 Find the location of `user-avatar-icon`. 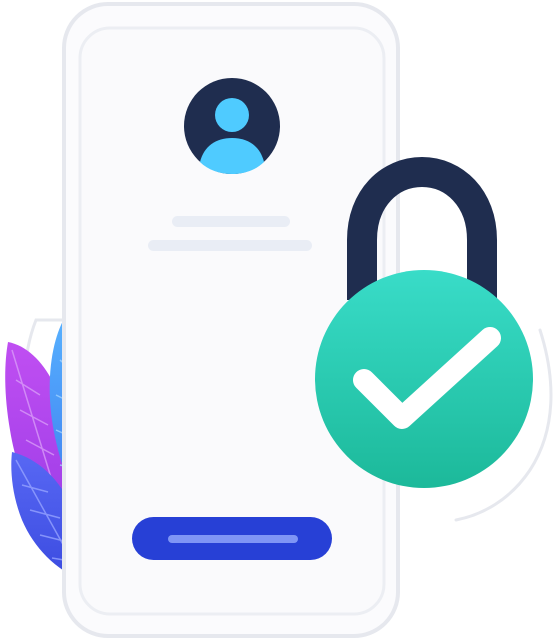

user-avatar-icon is located at coordinates (232, 126).